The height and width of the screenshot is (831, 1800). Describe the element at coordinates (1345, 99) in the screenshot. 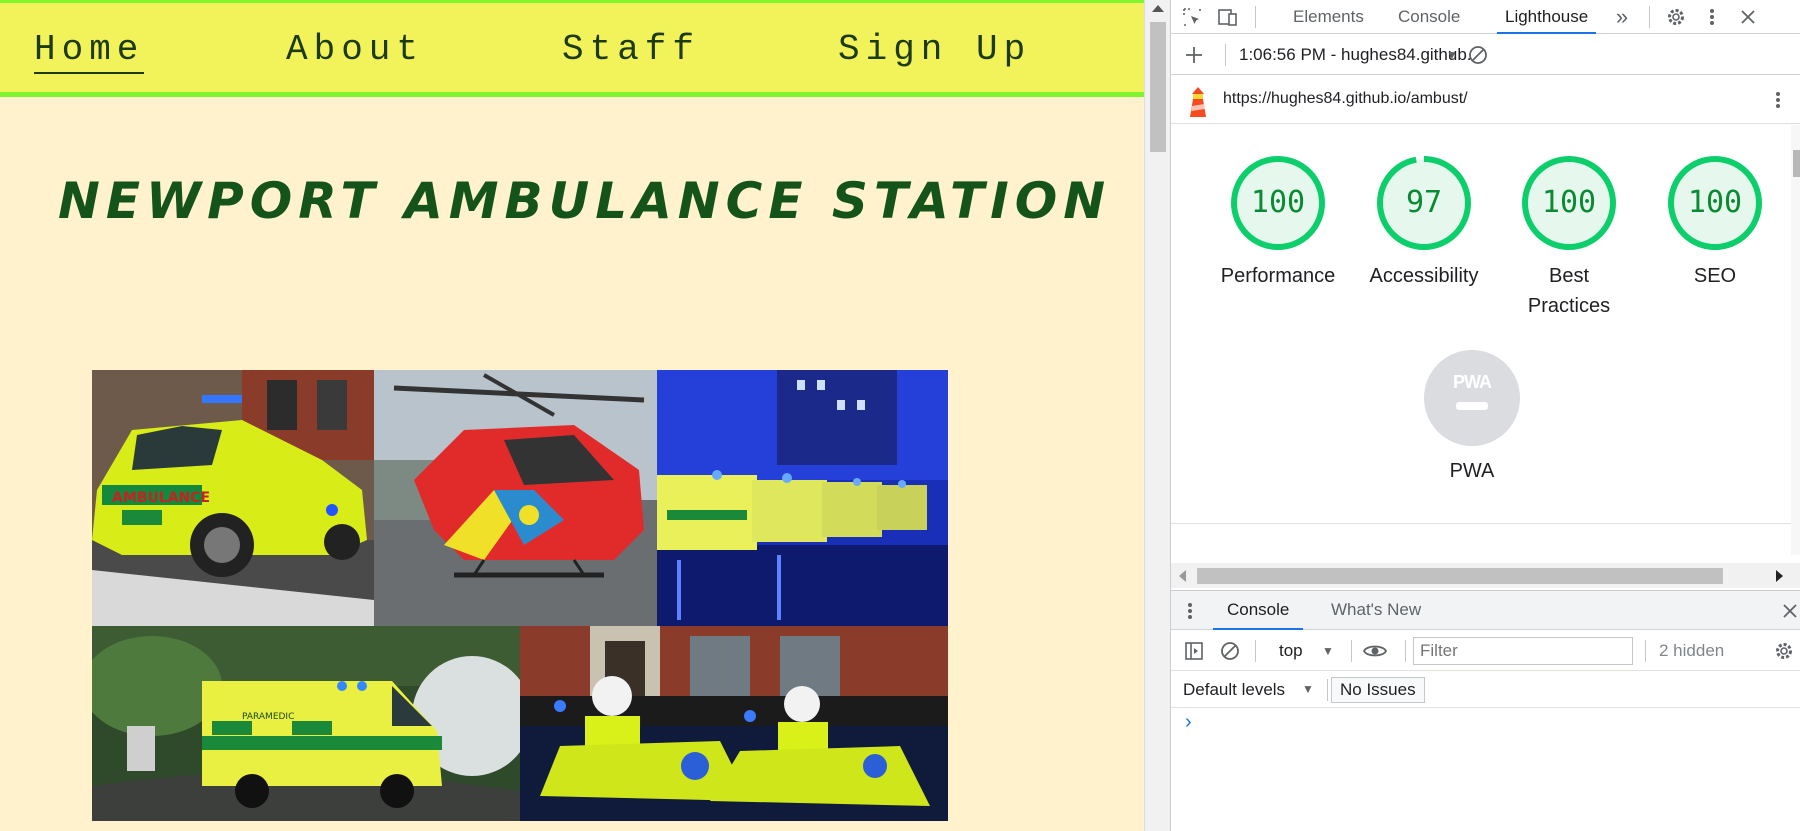

I see `audited-url: https://hughes84.github.io/ambust/` at that location.